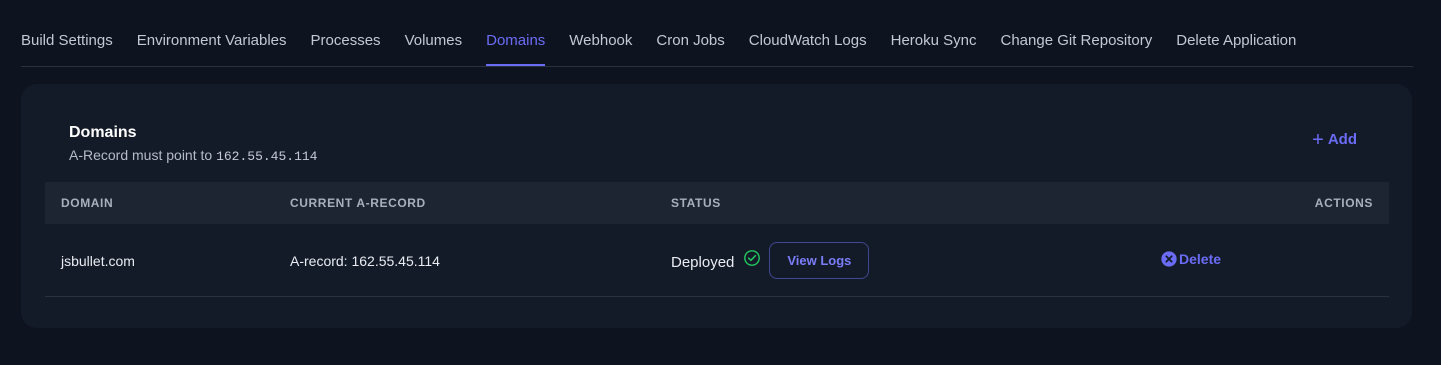  I want to click on add-label: Add, so click(1342, 139).